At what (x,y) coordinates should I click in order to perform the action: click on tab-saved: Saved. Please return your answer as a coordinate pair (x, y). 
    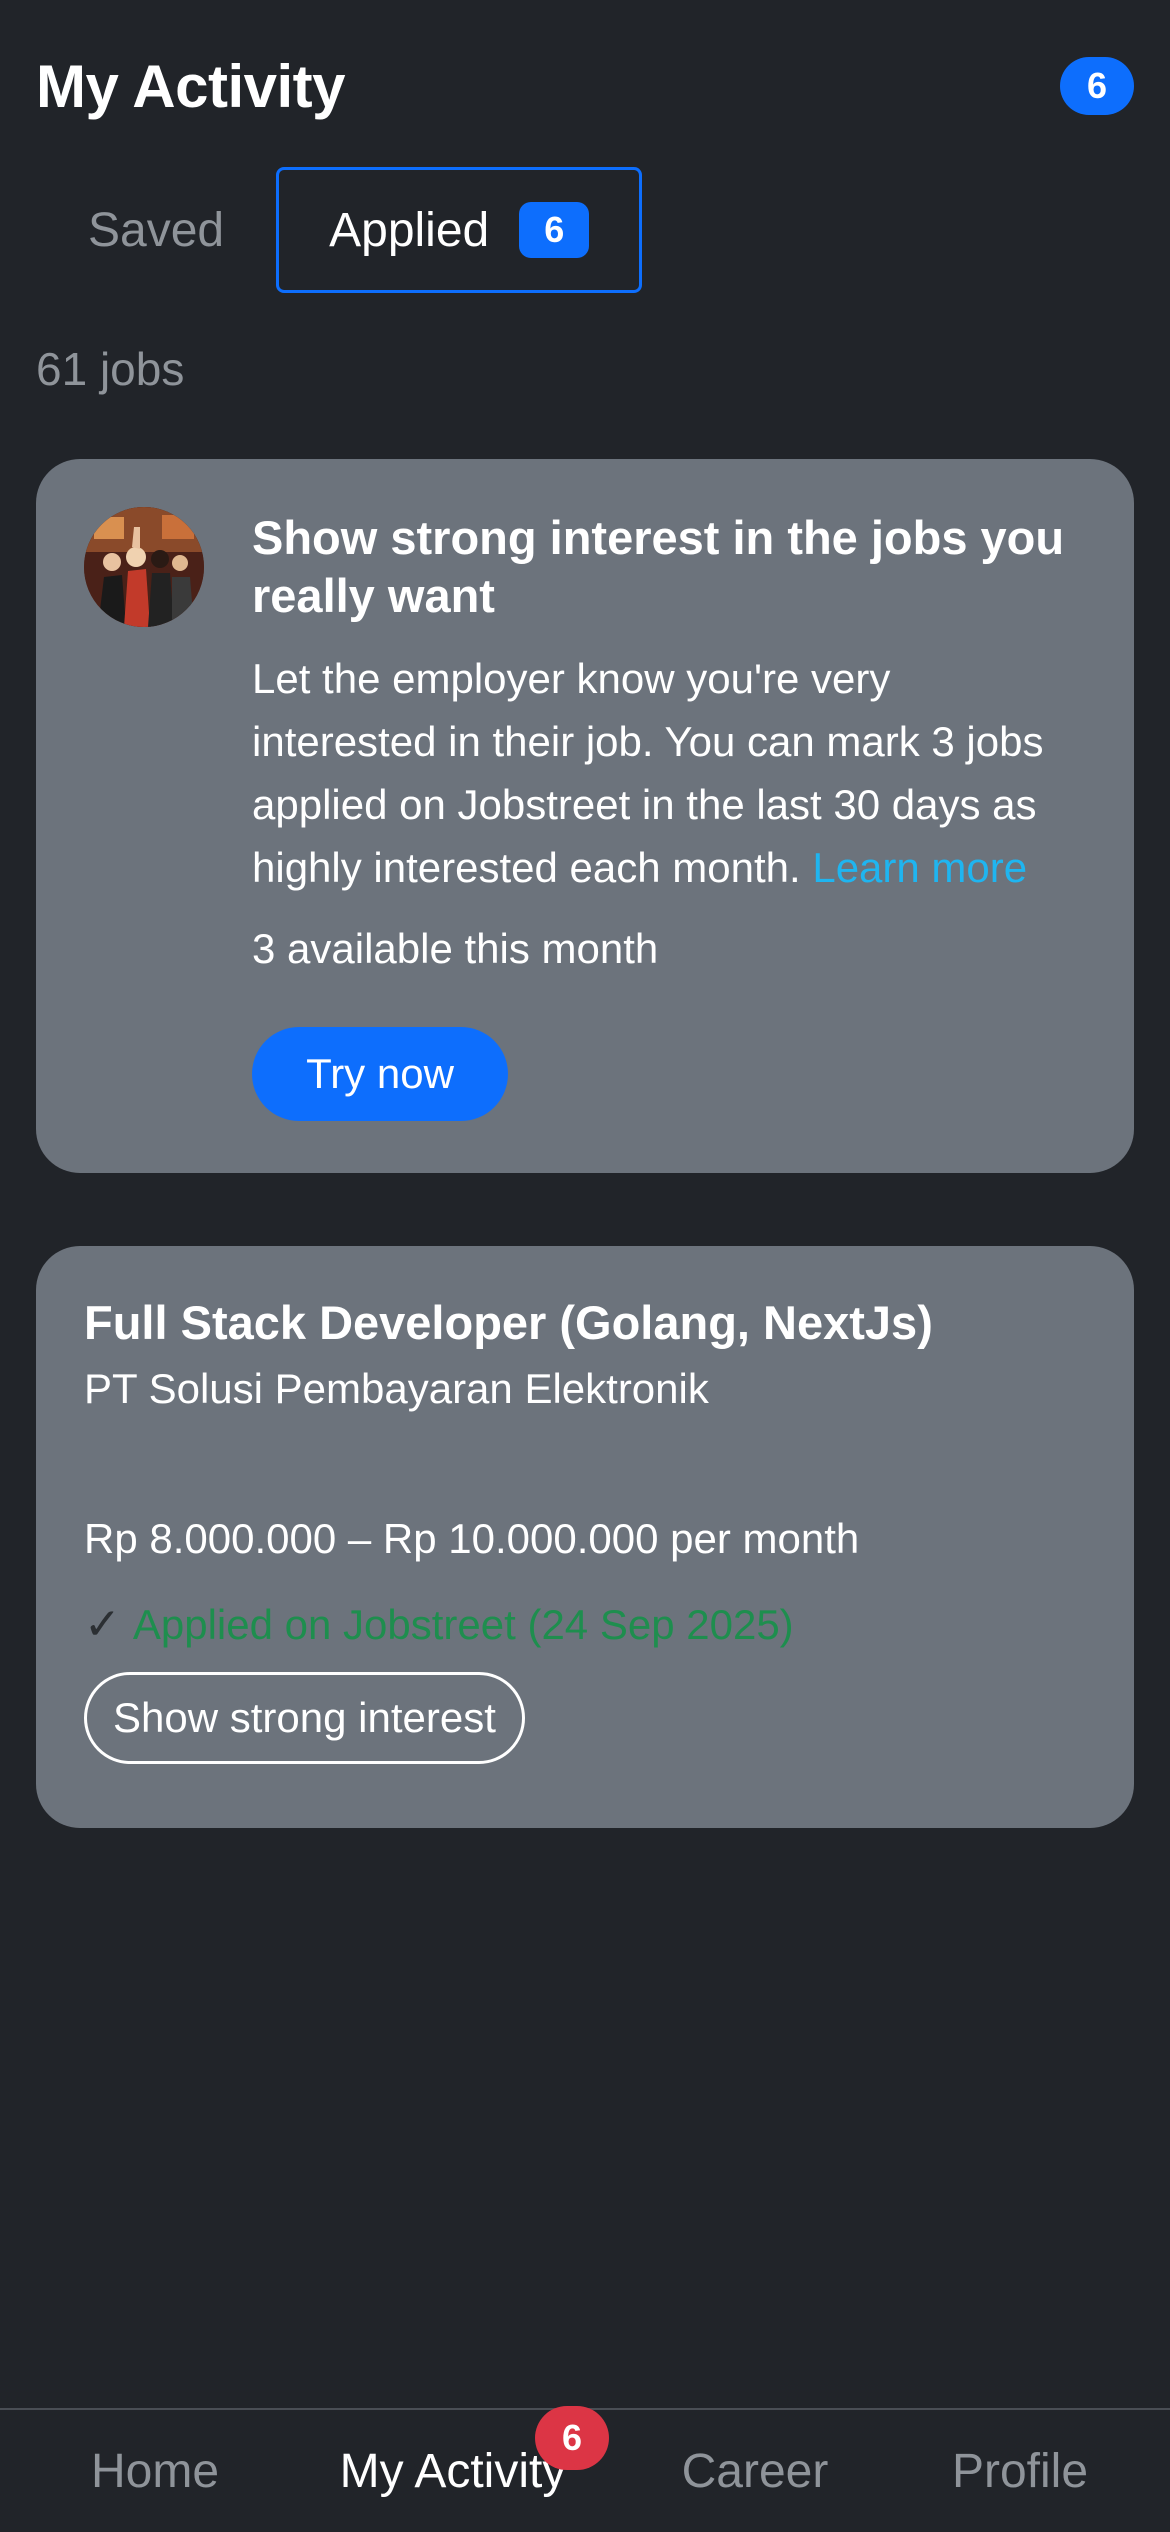
    Looking at the image, I should click on (156, 230).